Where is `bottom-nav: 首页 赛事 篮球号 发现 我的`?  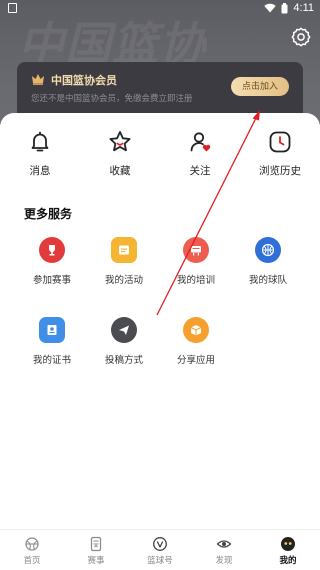
bottom-nav: 首页 赛事 篮球号 发现 我的 is located at coordinates (160, 549).